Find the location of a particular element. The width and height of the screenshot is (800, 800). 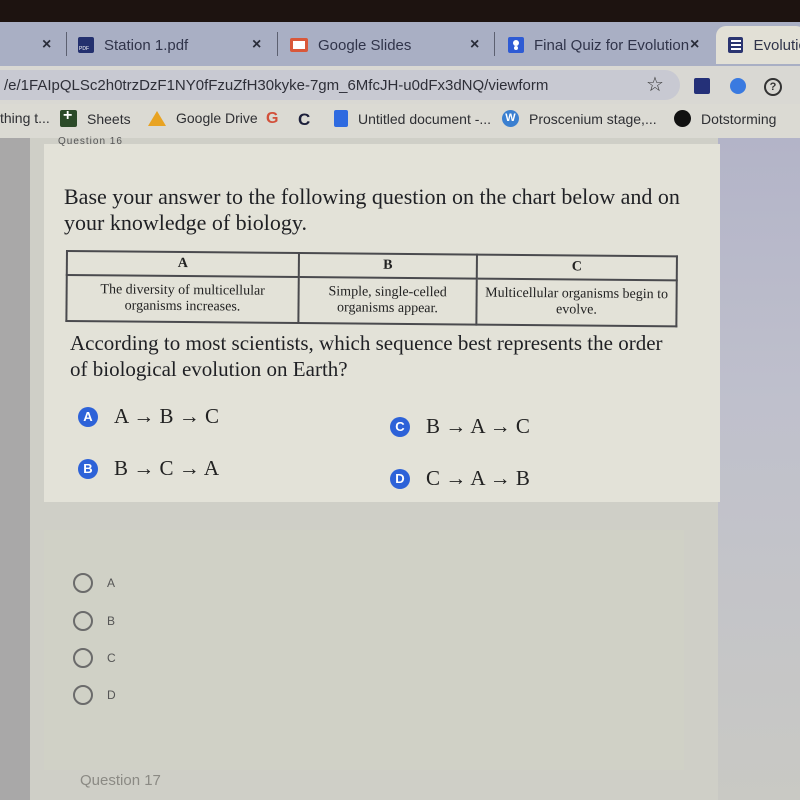

tab-evolution-active: Evolutic is located at coordinates (758, 45).